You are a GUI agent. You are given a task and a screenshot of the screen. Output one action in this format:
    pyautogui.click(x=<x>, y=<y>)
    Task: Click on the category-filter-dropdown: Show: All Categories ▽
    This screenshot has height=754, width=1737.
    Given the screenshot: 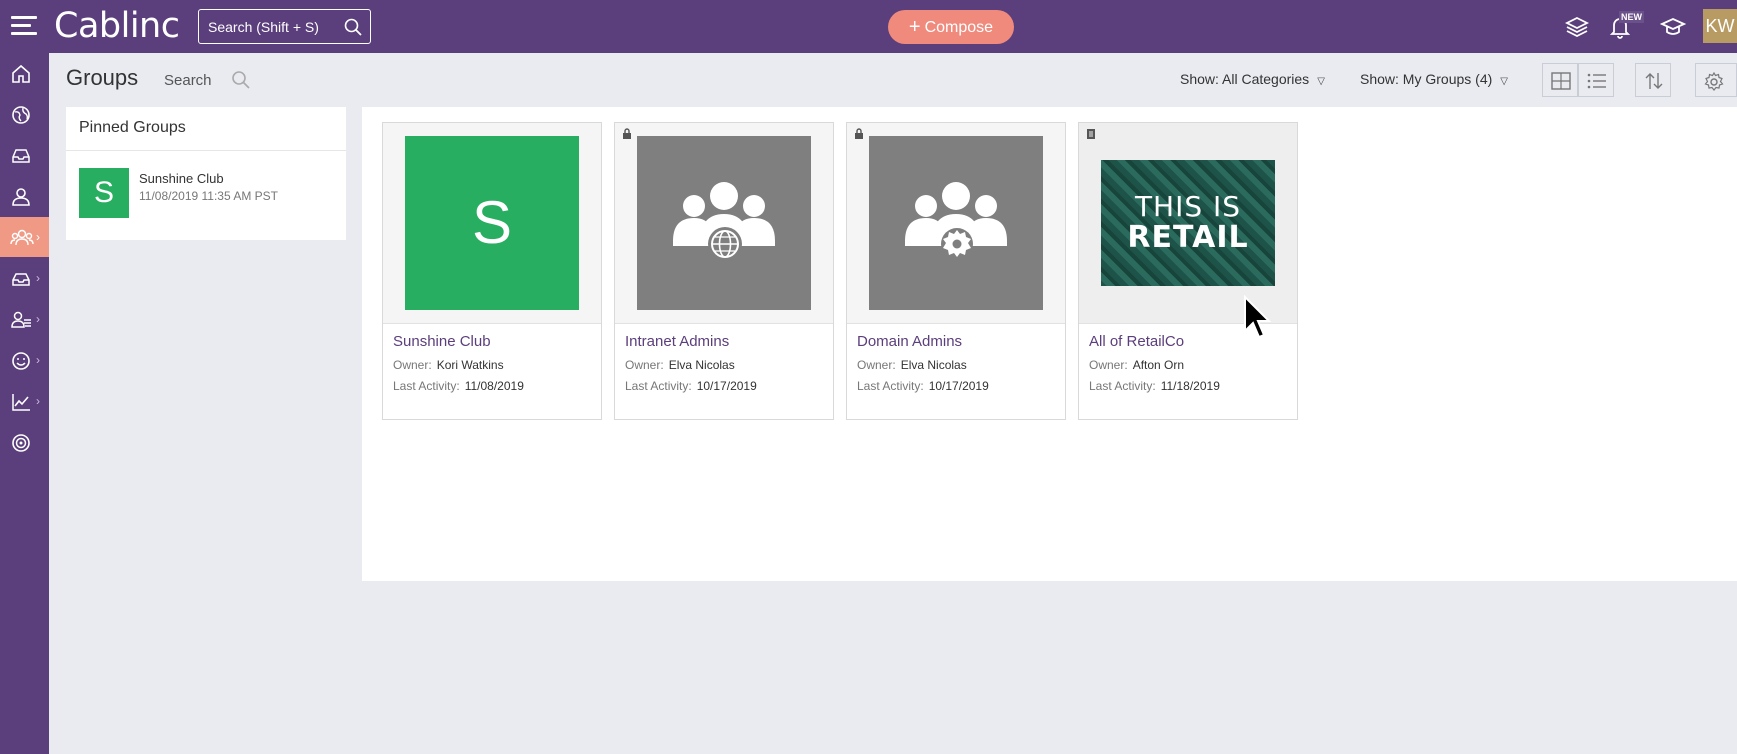 What is the action you would take?
    pyautogui.click(x=1252, y=79)
    